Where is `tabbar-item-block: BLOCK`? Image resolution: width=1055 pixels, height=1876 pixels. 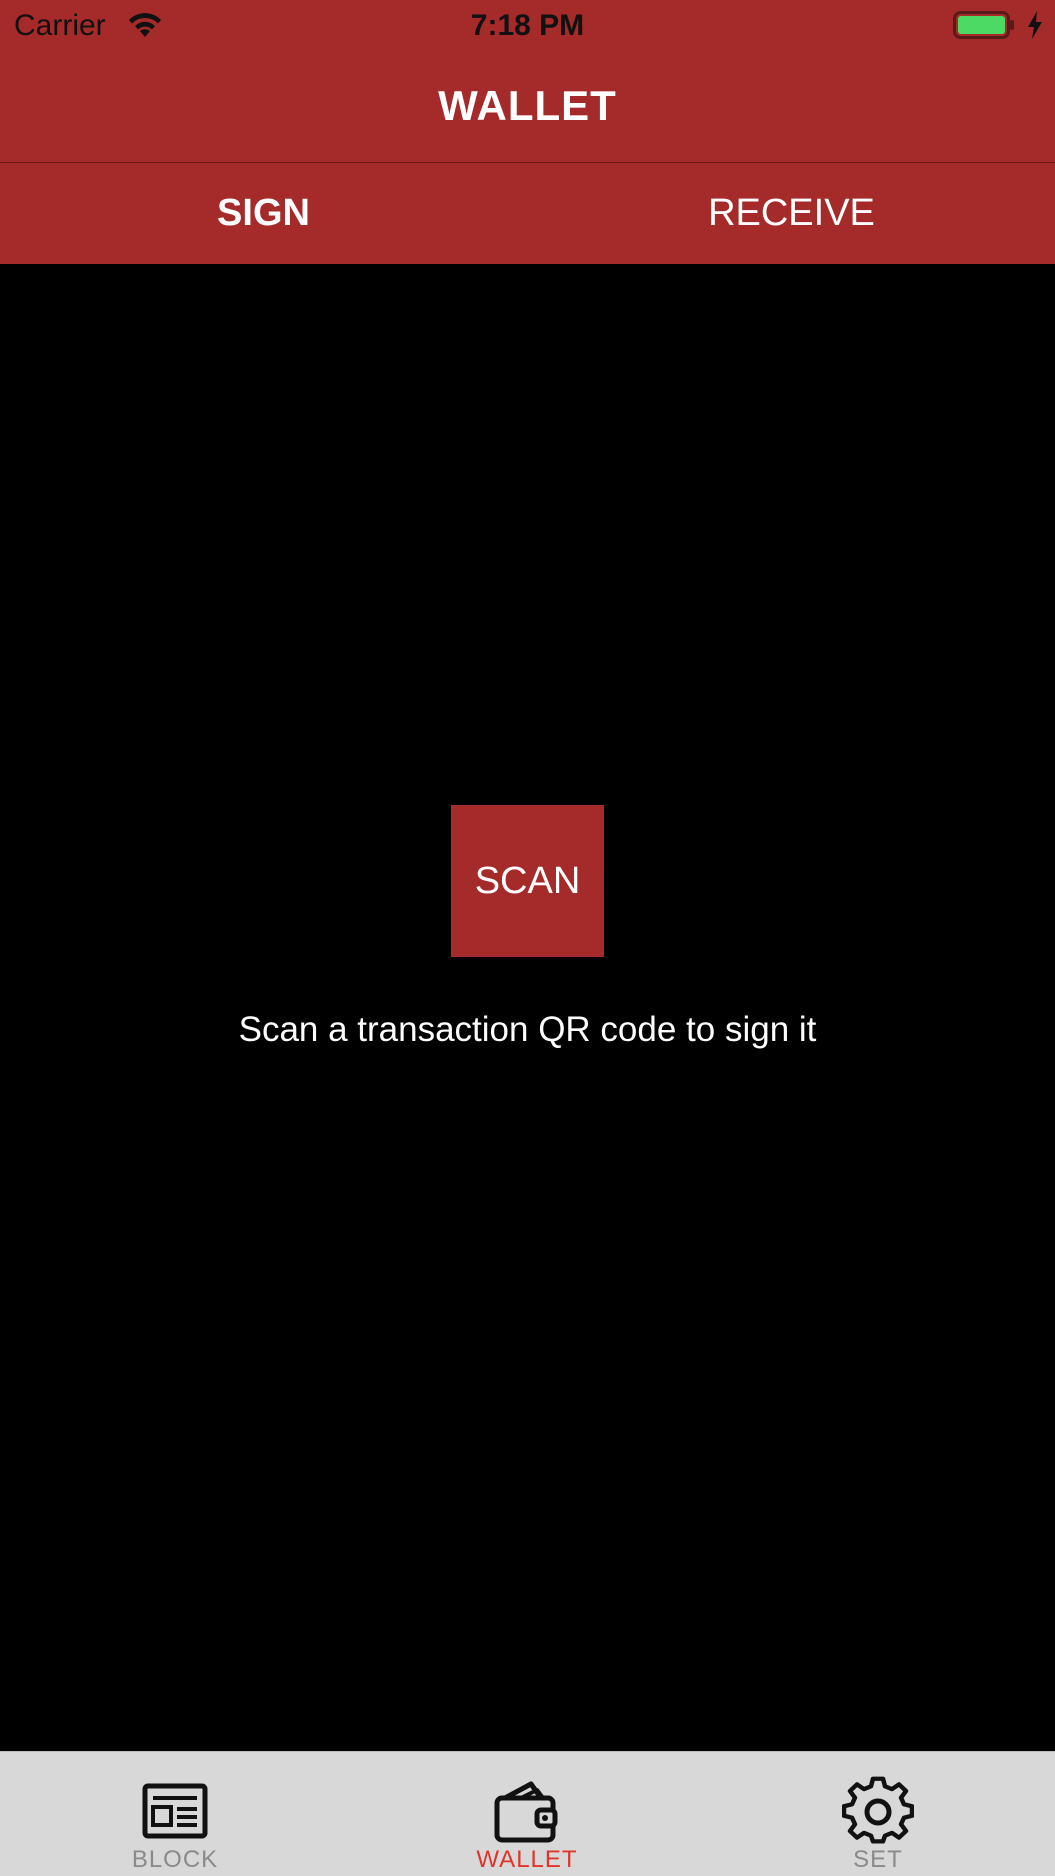
tabbar-item-block: BLOCK is located at coordinates (175, 1814).